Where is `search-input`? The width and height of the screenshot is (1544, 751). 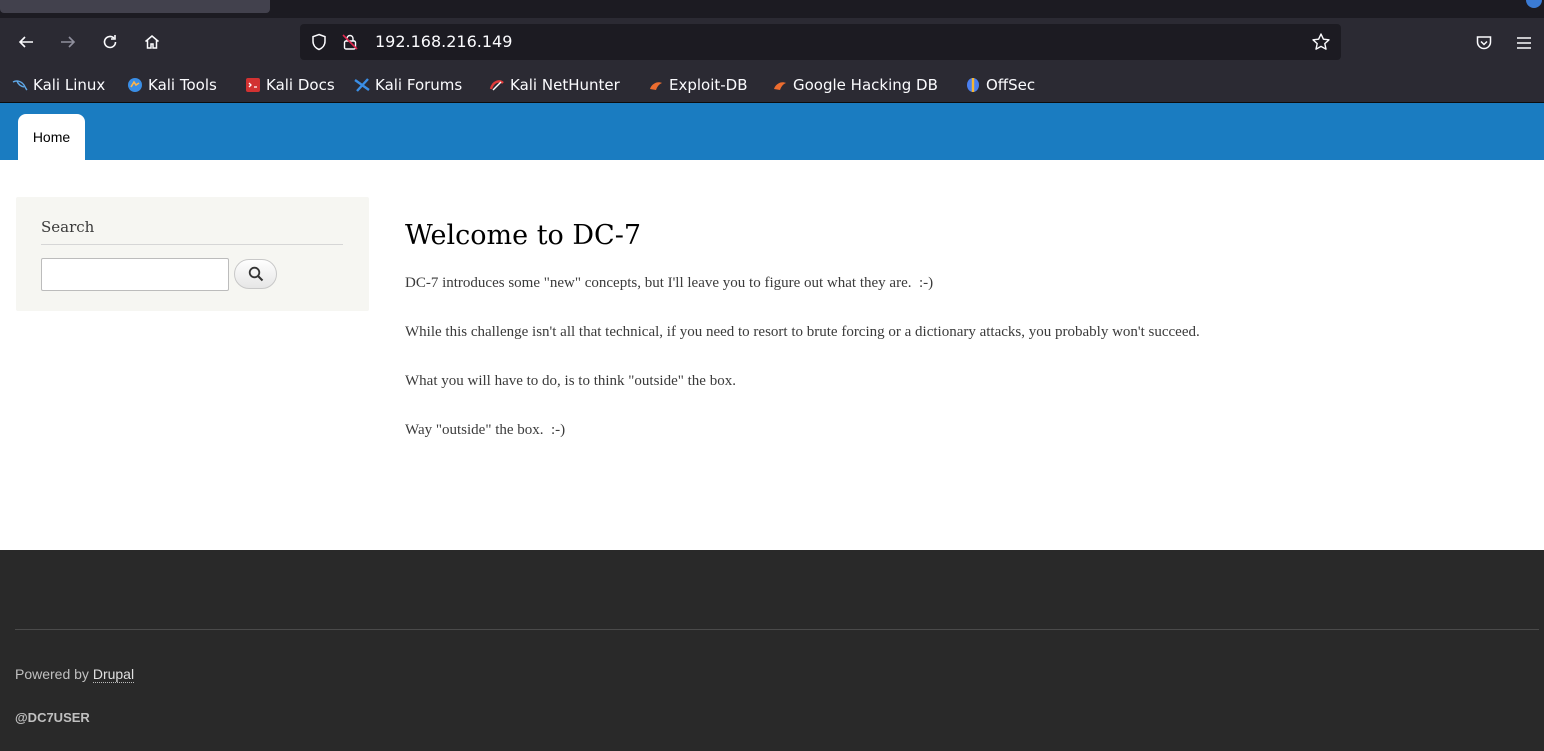
search-input is located at coordinates (135, 274).